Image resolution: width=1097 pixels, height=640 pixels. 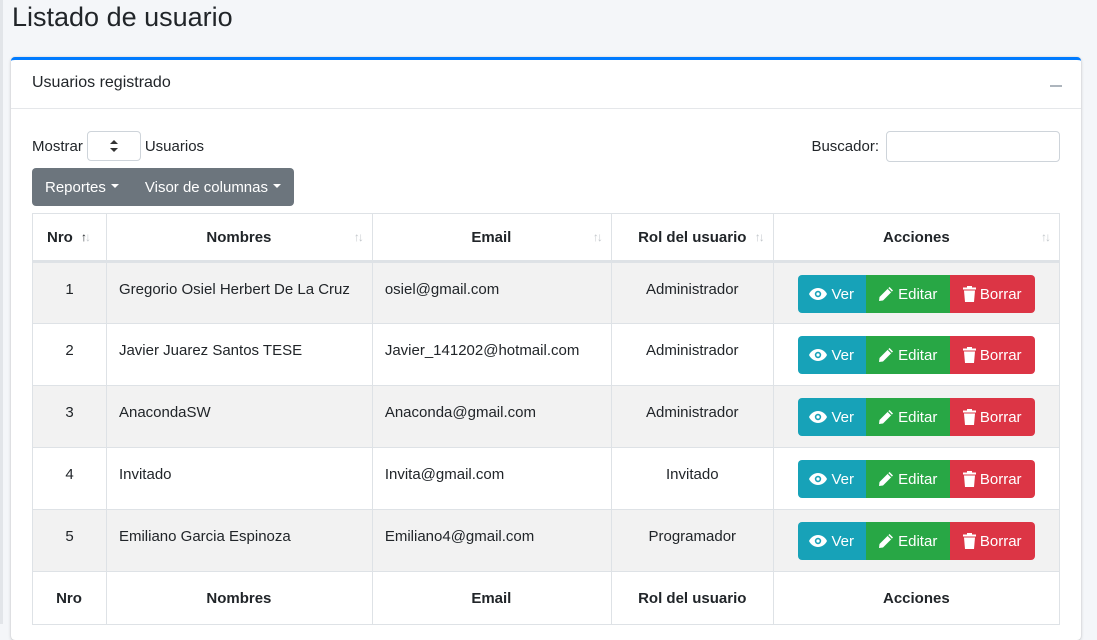 What do you see at coordinates (206, 187) in the screenshot?
I see `columns-label: Visor de columnas` at bounding box center [206, 187].